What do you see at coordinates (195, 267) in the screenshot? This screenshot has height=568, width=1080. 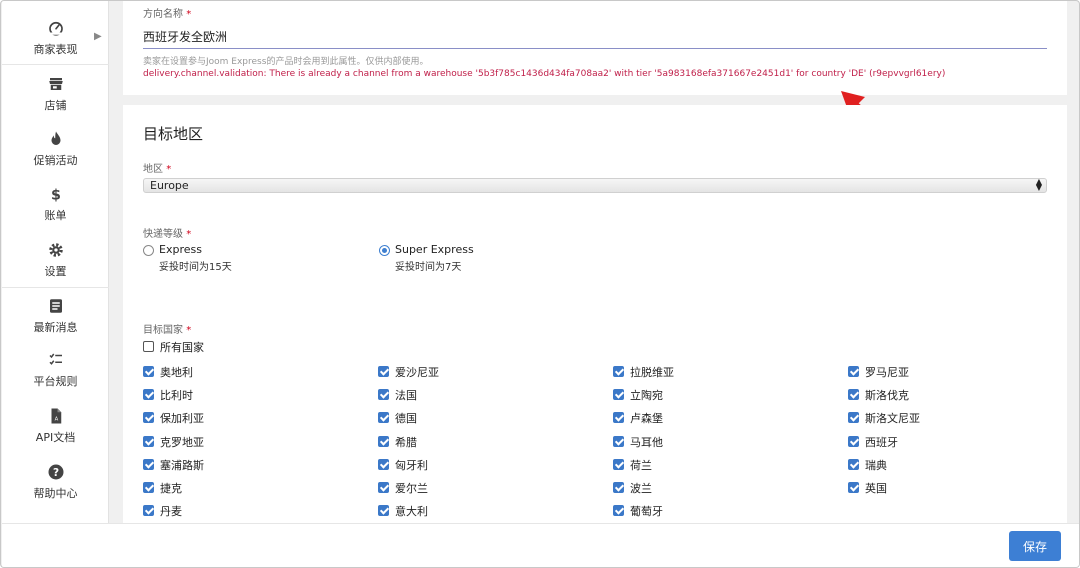 I see `tier-delivery-time: 妥投时间为15天` at bounding box center [195, 267].